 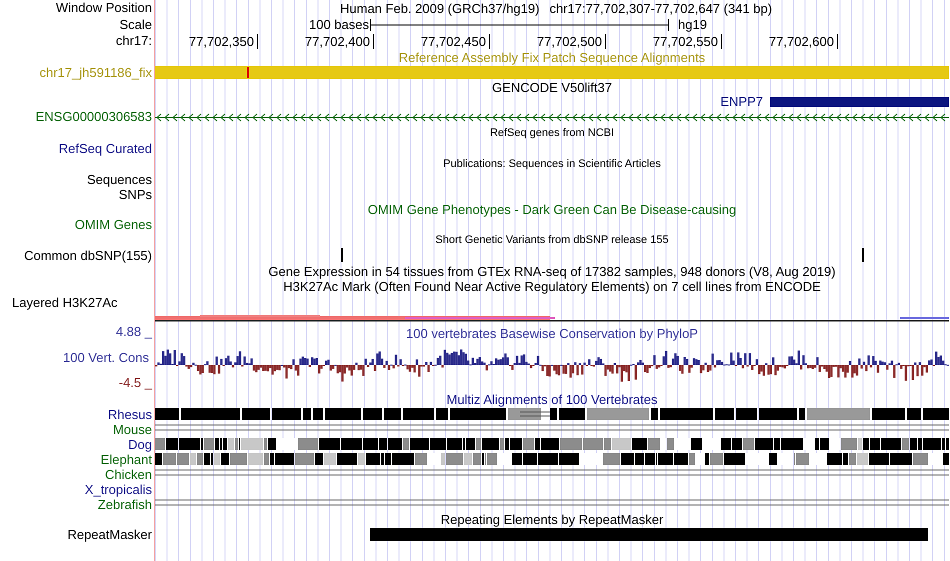 I want to click on track-label: Chicken, so click(x=128, y=474).